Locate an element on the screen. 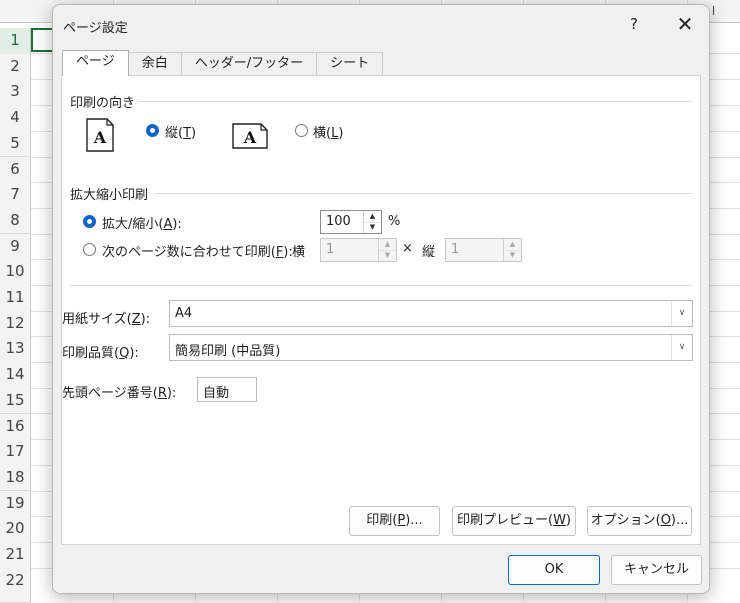  help-button: ? is located at coordinates (634, 24).